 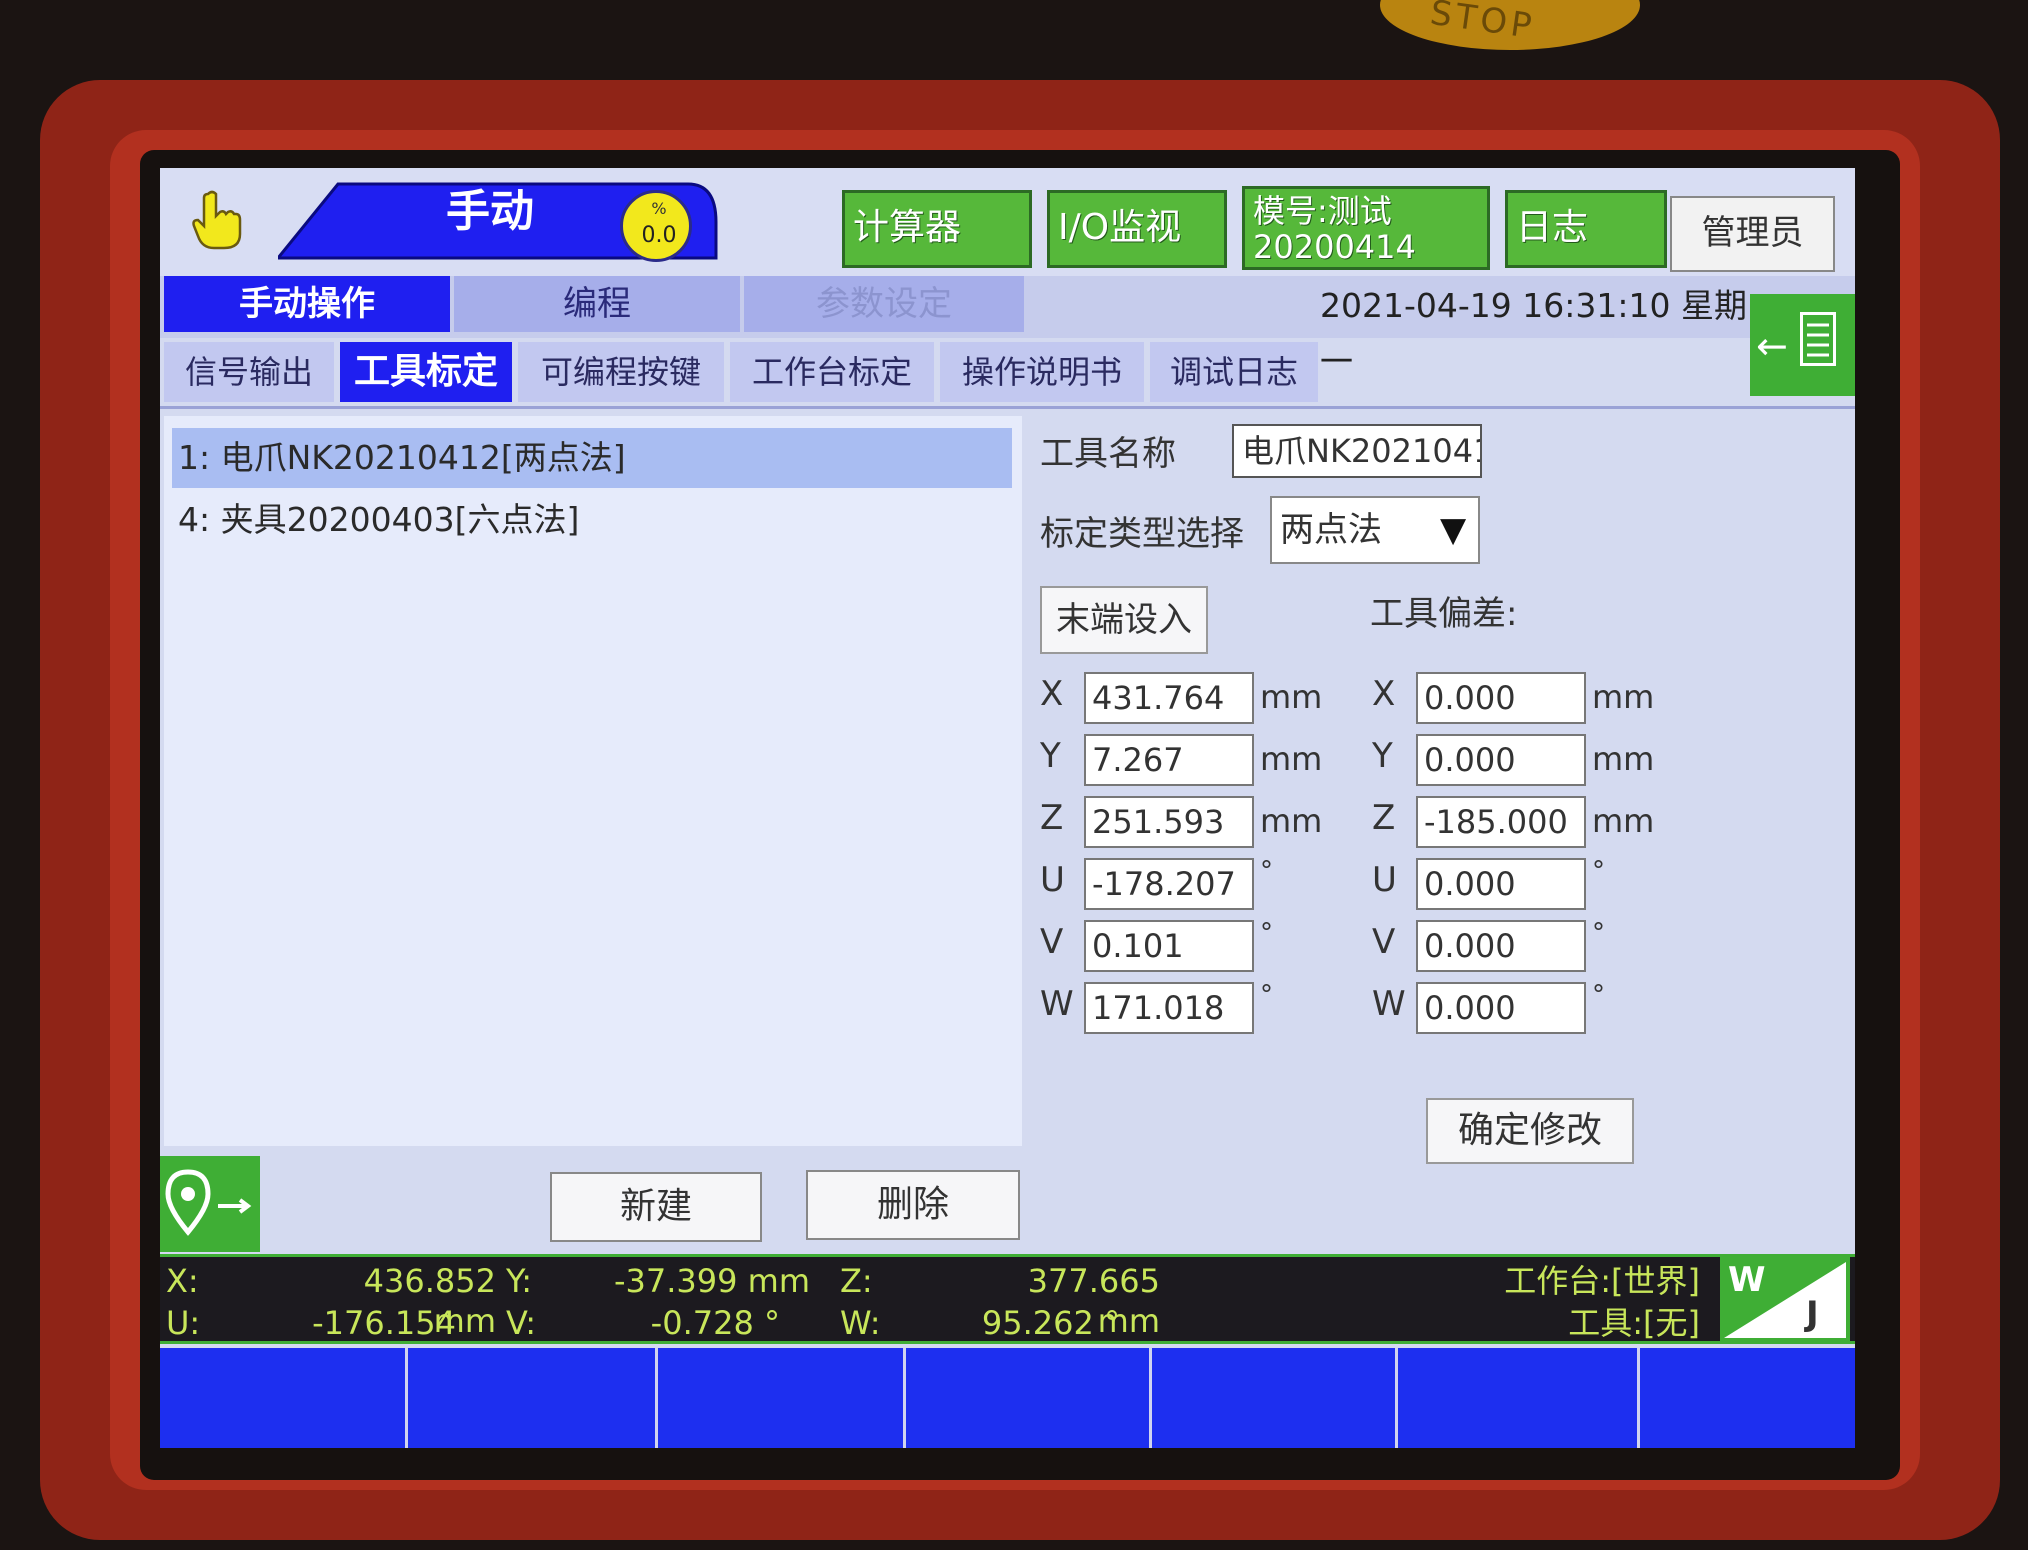 What do you see at coordinates (1501, 822) in the screenshot?
I see `offset-z-input: -185.000` at bounding box center [1501, 822].